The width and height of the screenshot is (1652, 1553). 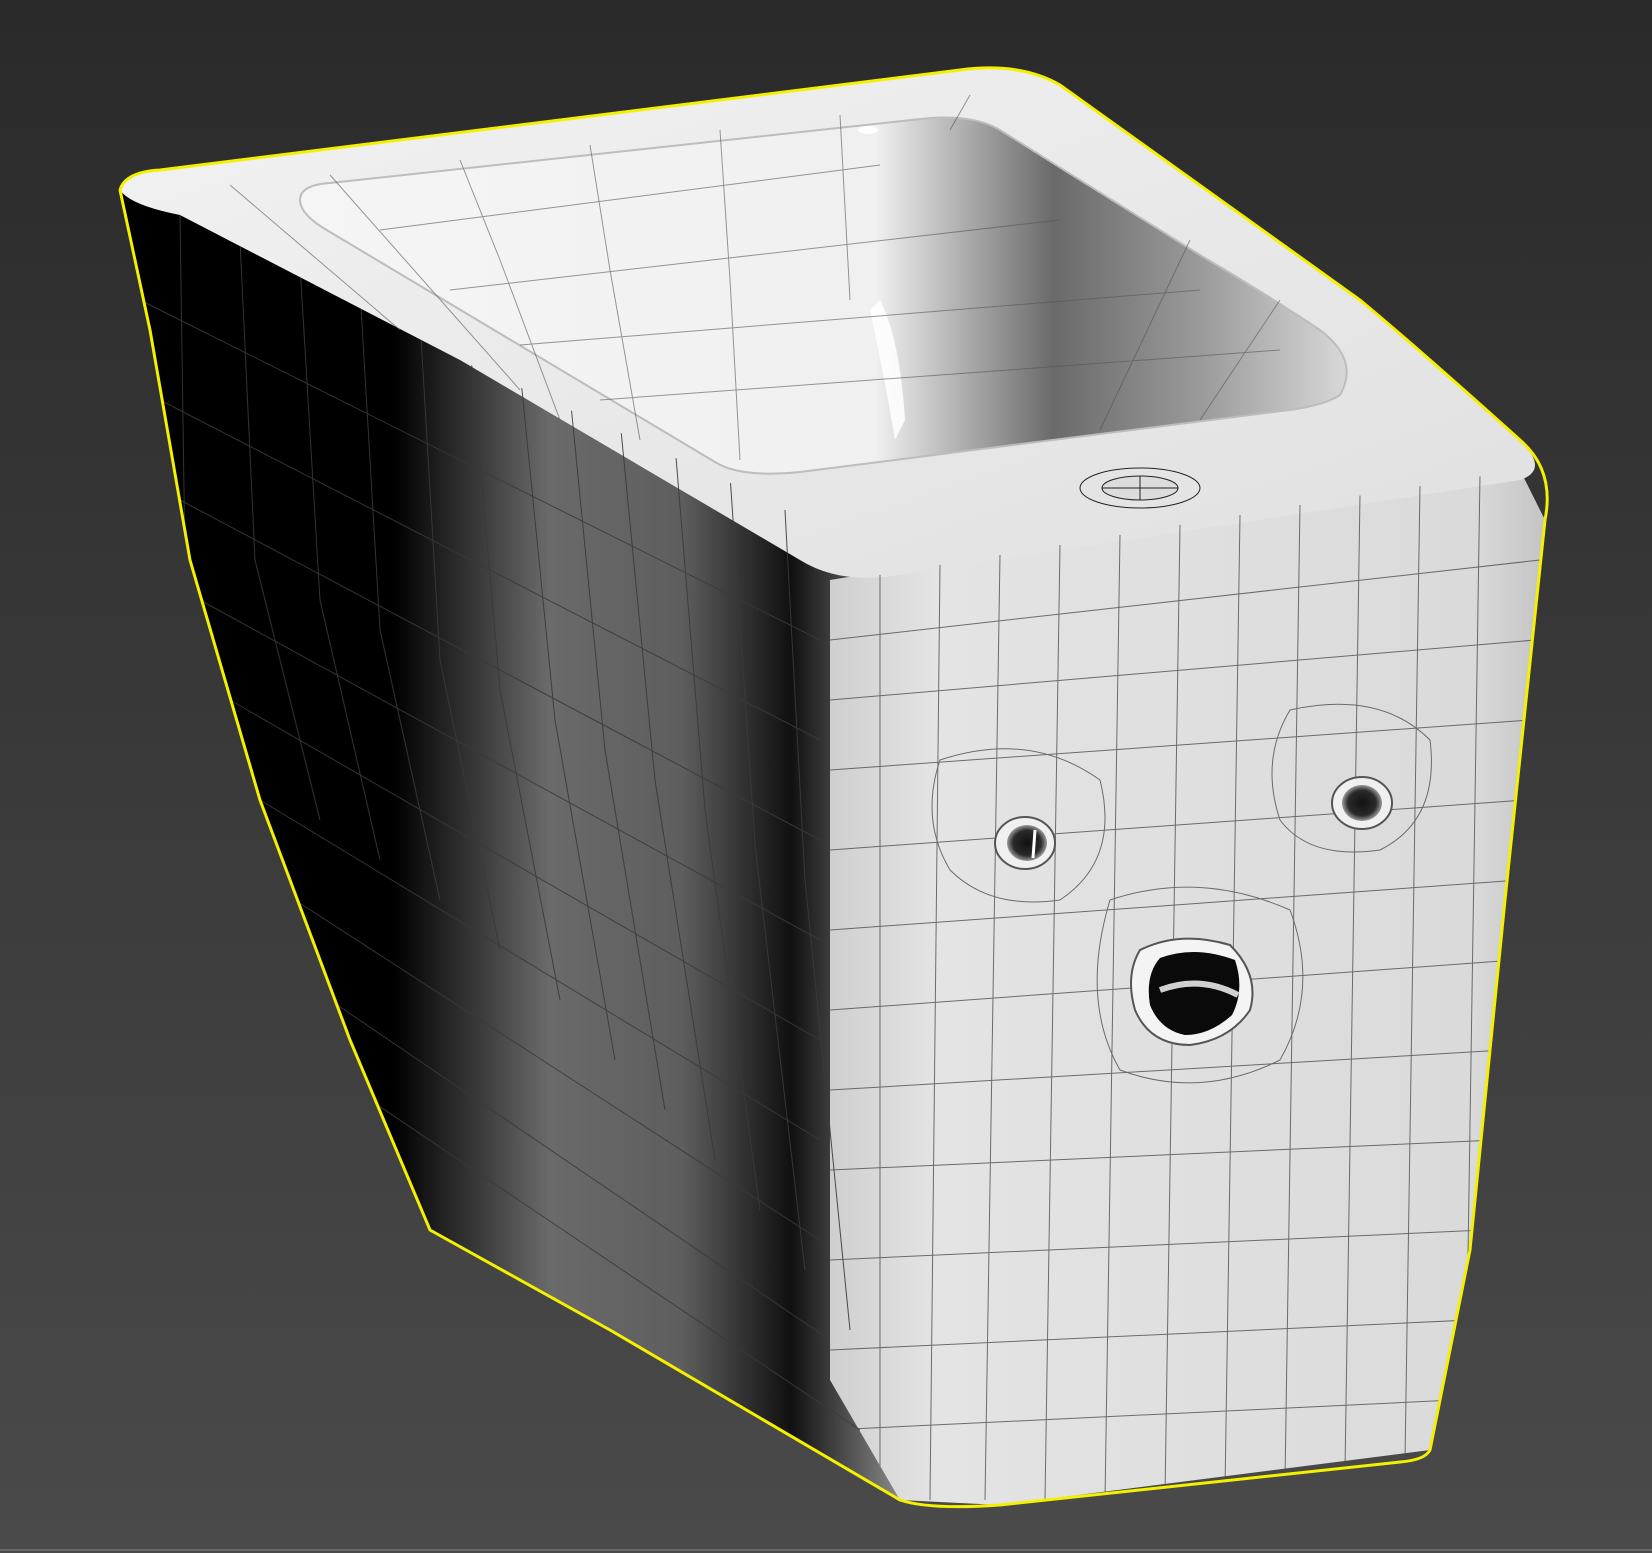 I want to click on mounting-hole-right, so click(x=1362, y=803).